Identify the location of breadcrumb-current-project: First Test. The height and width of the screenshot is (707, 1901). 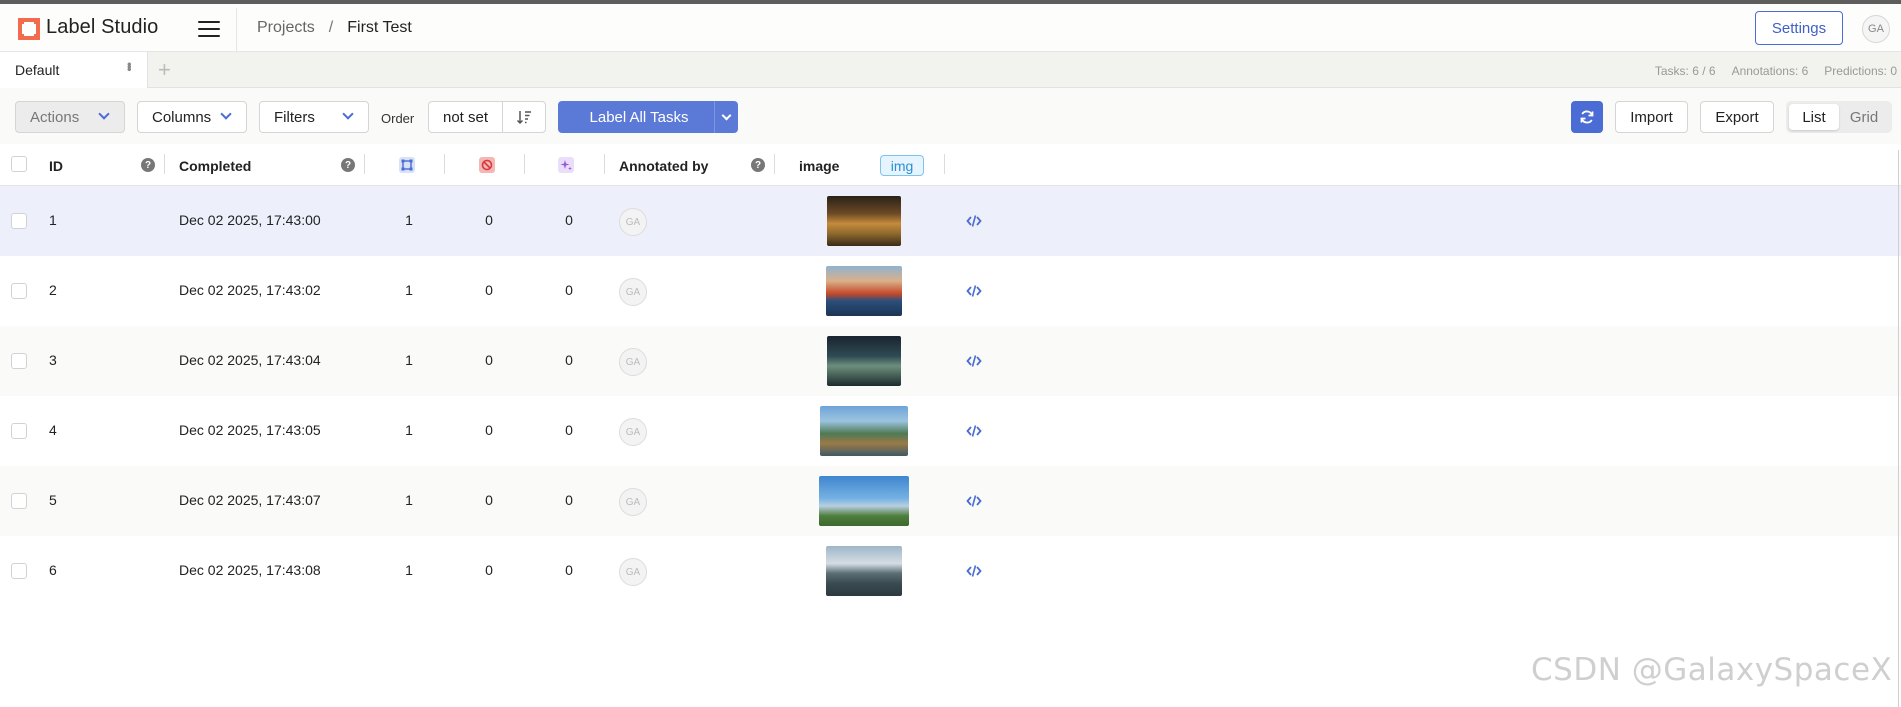
(379, 28).